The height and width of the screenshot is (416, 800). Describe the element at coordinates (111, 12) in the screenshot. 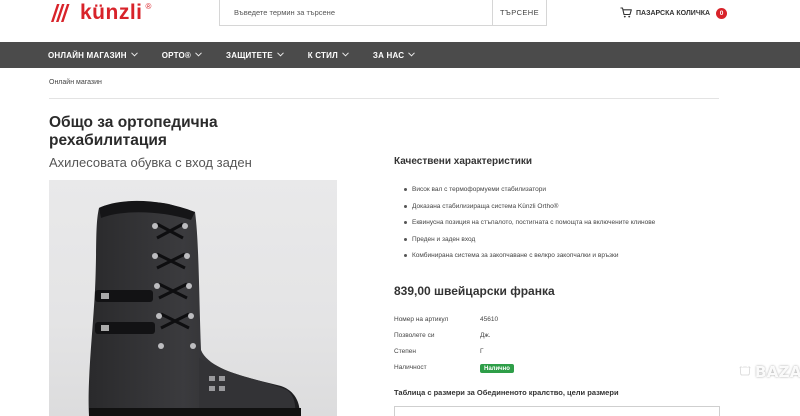

I see `brand-name: künzli` at that location.